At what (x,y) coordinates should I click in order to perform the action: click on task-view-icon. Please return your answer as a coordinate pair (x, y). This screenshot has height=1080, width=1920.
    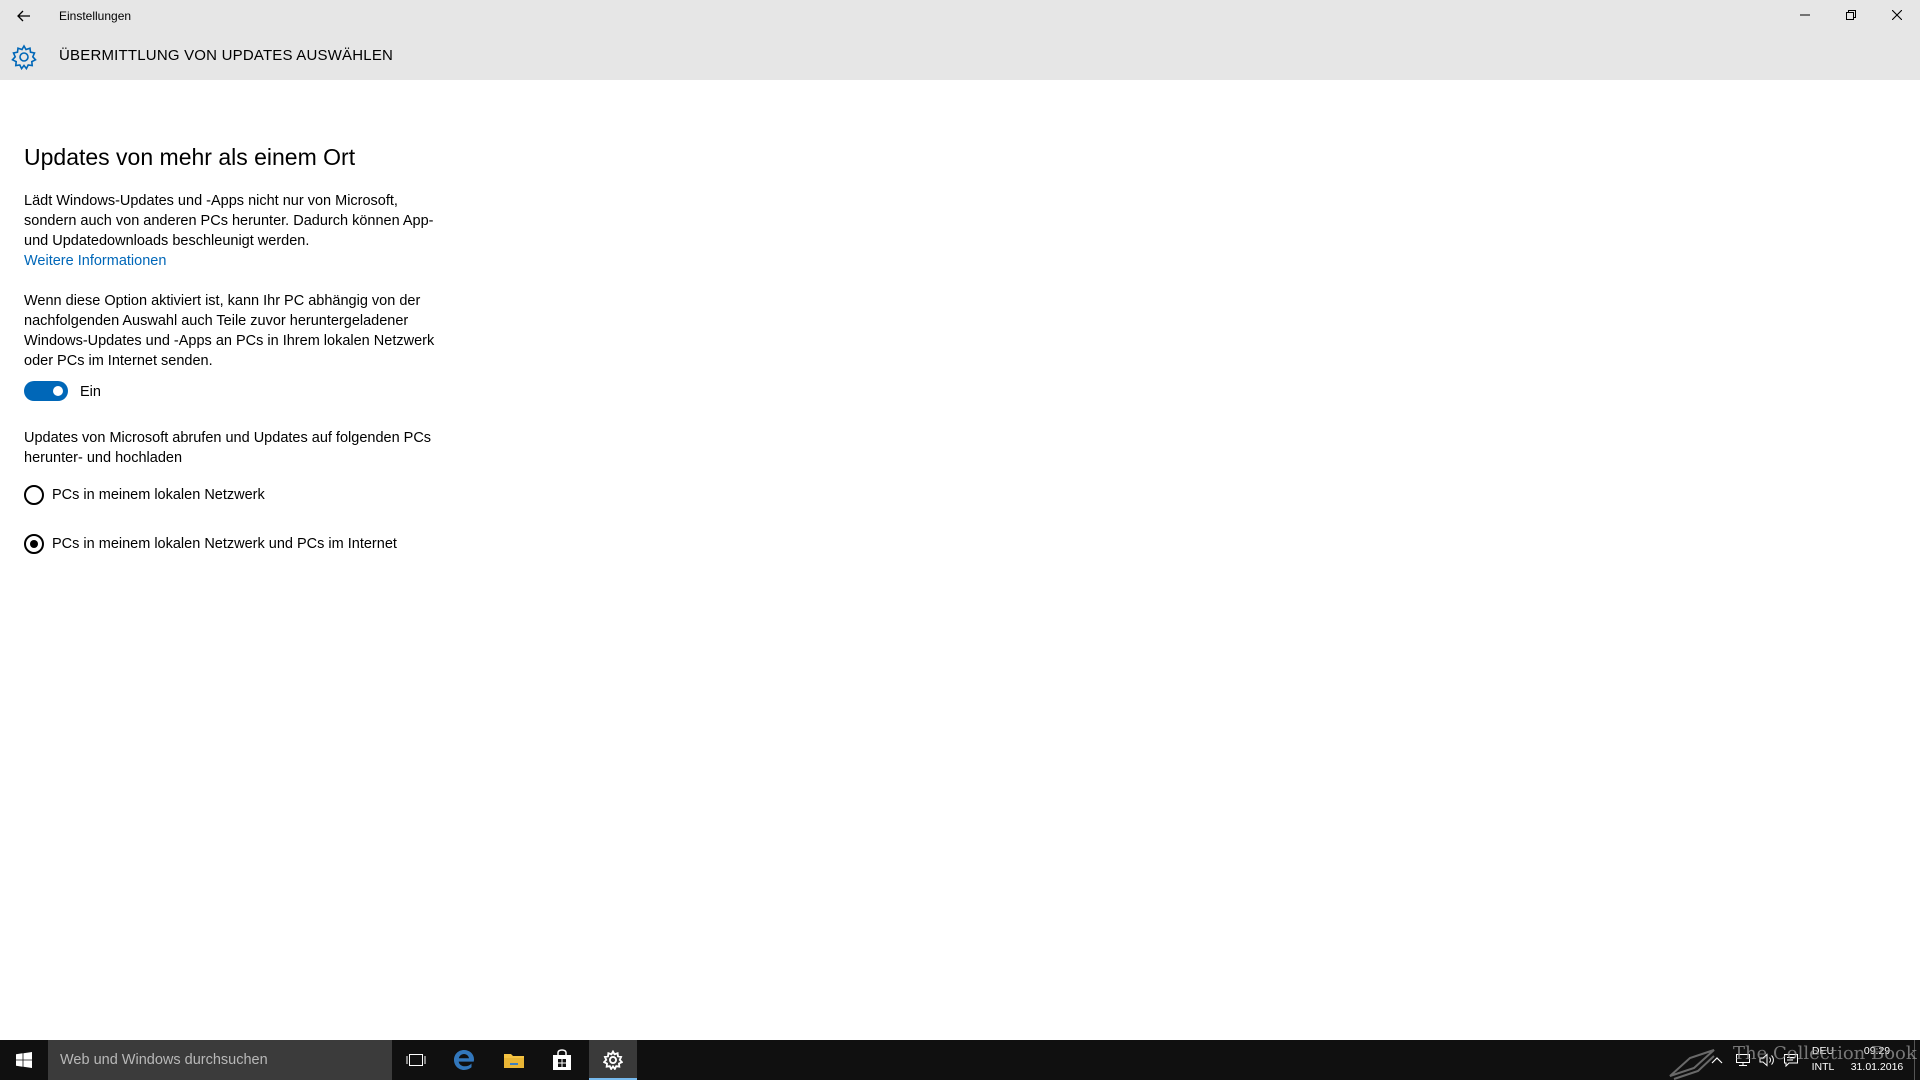
    Looking at the image, I should click on (416, 1060).